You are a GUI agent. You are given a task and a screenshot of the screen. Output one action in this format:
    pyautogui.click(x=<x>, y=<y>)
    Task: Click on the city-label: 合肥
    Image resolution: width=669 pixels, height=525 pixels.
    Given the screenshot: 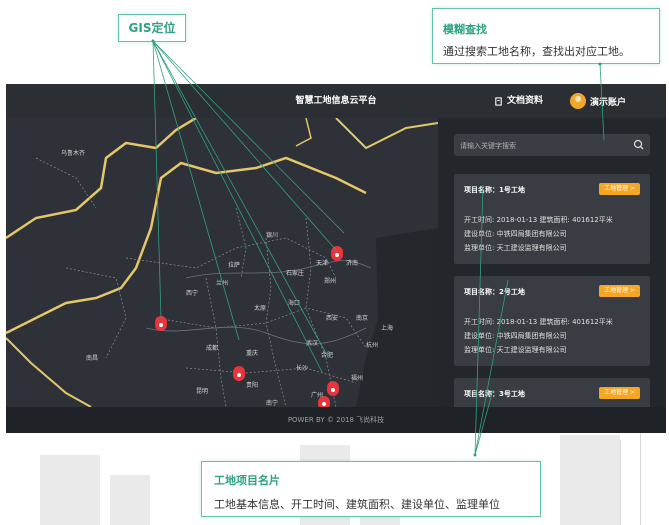 What is the action you would take?
    pyautogui.click(x=327, y=355)
    